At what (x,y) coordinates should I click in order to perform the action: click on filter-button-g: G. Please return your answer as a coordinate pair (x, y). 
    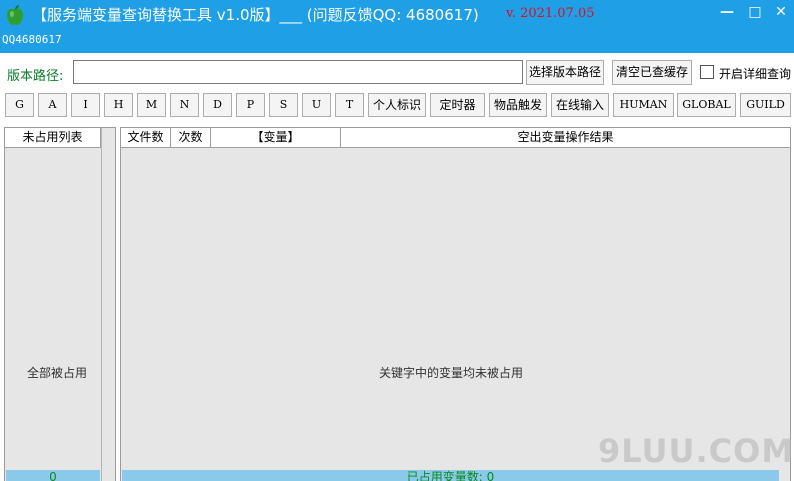
    Looking at the image, I should click on (19, 105).